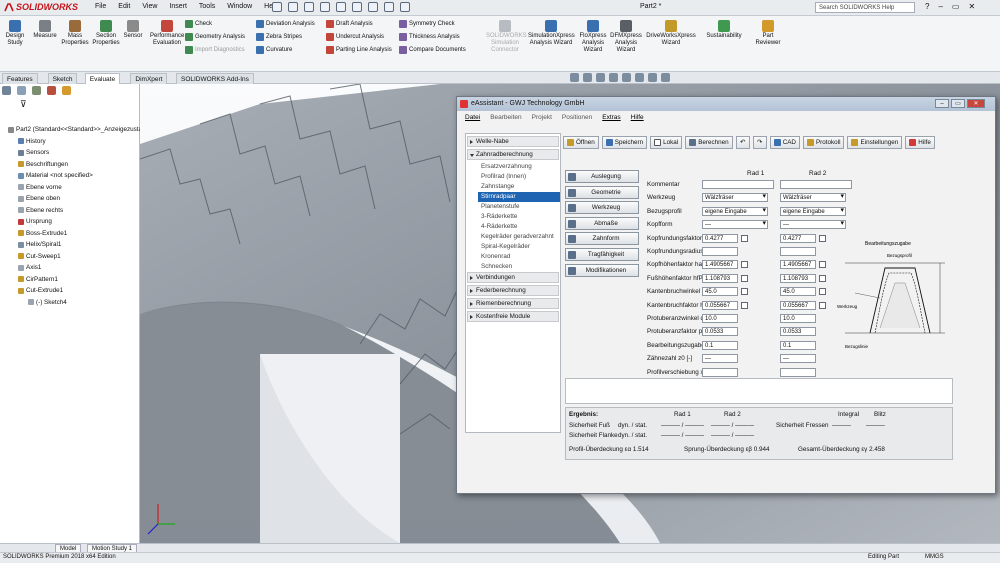 Image resolution: width=1000 pixels, height=563 pixels. Describe the element at coordinates (551, 33) in the screenshot. I see `ribbon-tool-1: SimulationXpress Analysis Wizard` at that location.